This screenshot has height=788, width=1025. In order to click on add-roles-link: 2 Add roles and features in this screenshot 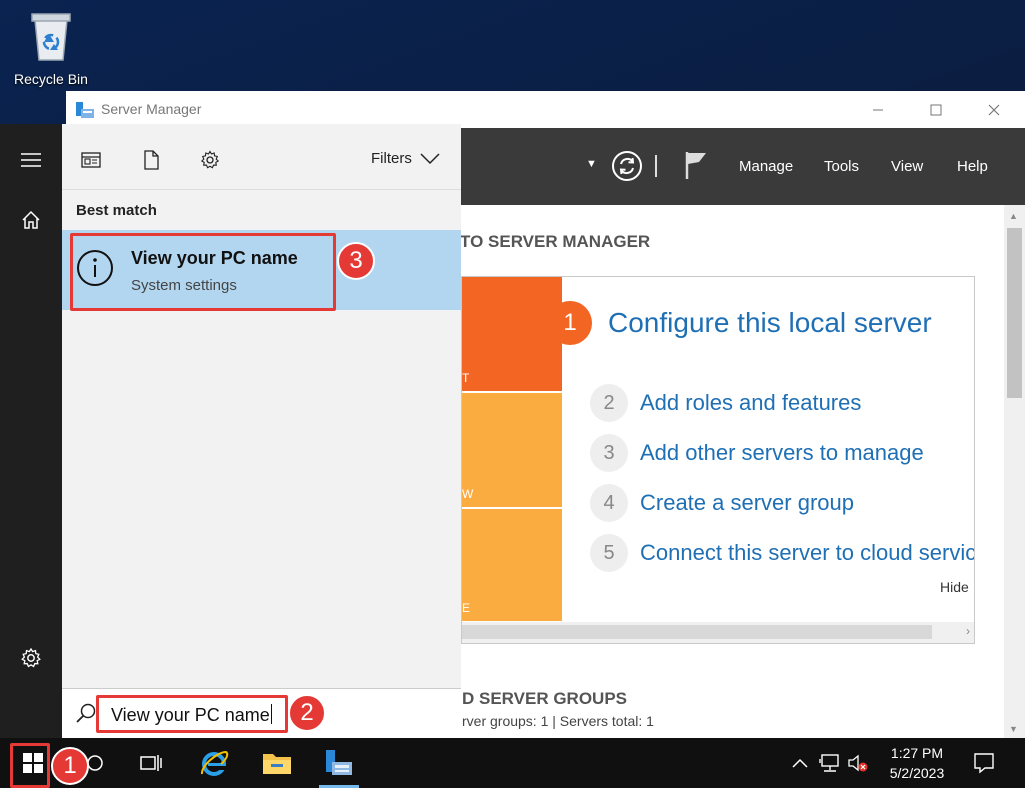, I will do `click(725, 403)`.